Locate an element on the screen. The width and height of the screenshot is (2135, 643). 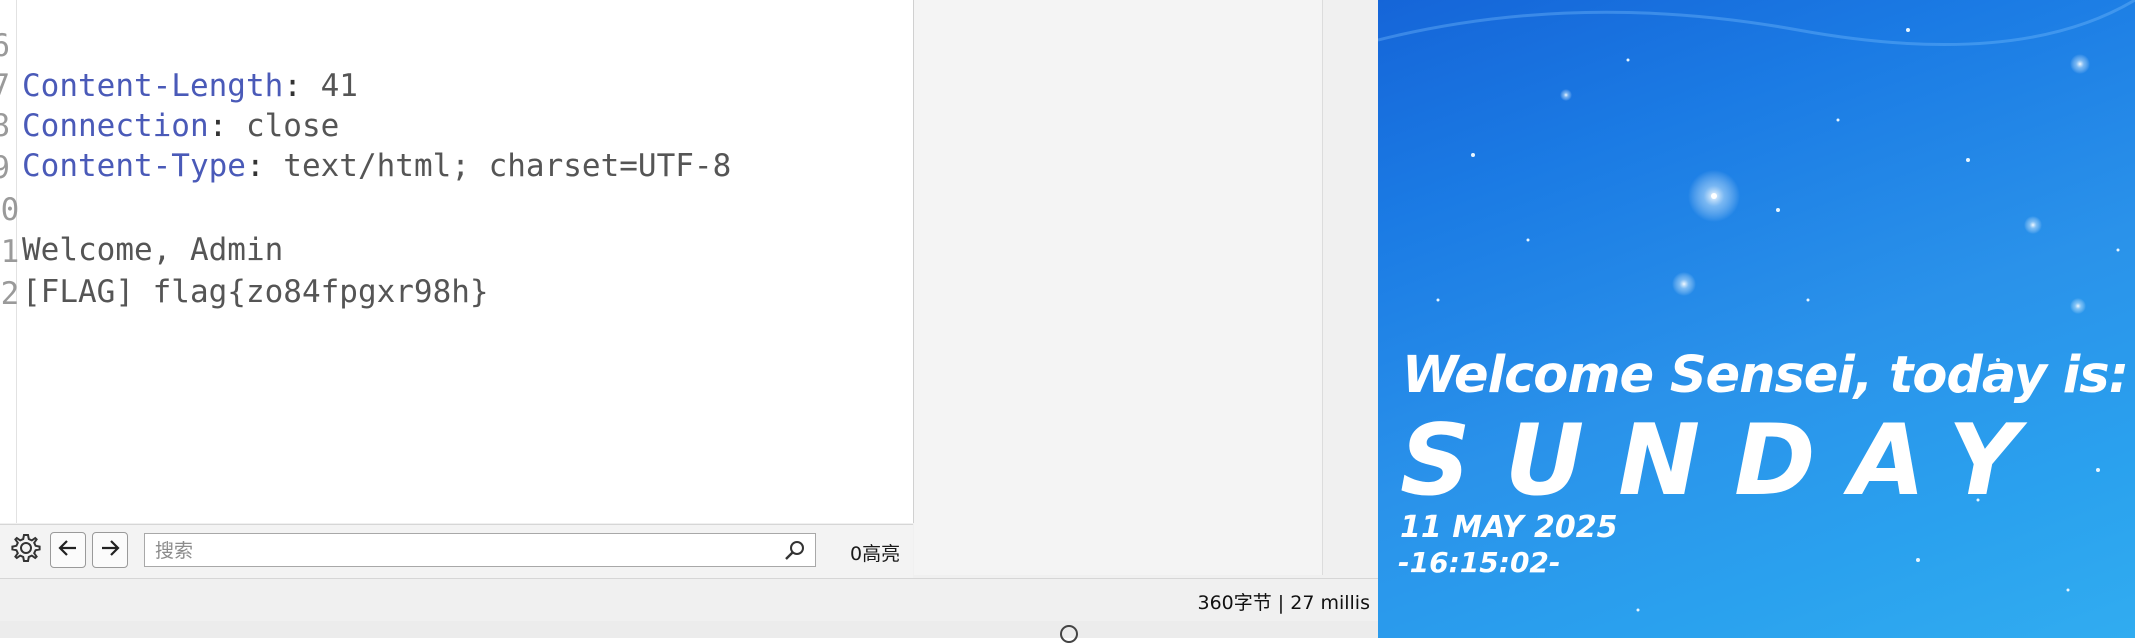
welcome-message: Welcome Sensei, today is: is located at coordinates (1765, 375).